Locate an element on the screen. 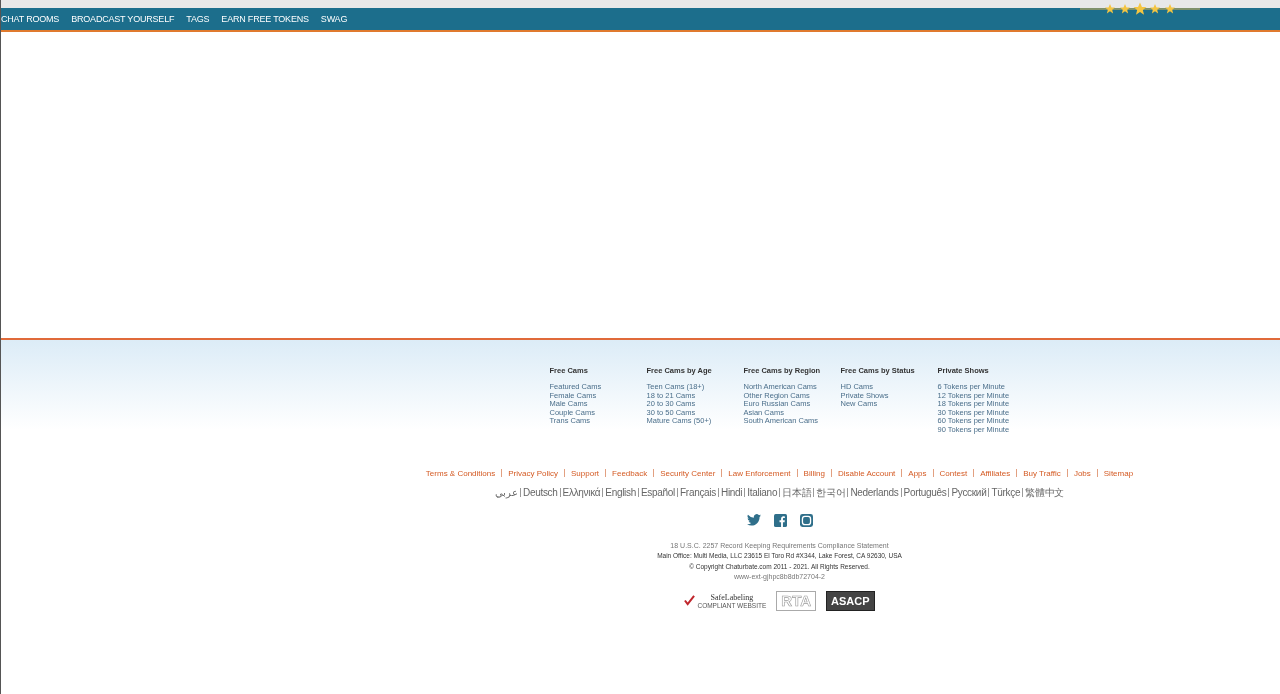  footer-link: Billing is located at coordinates (814, 473).